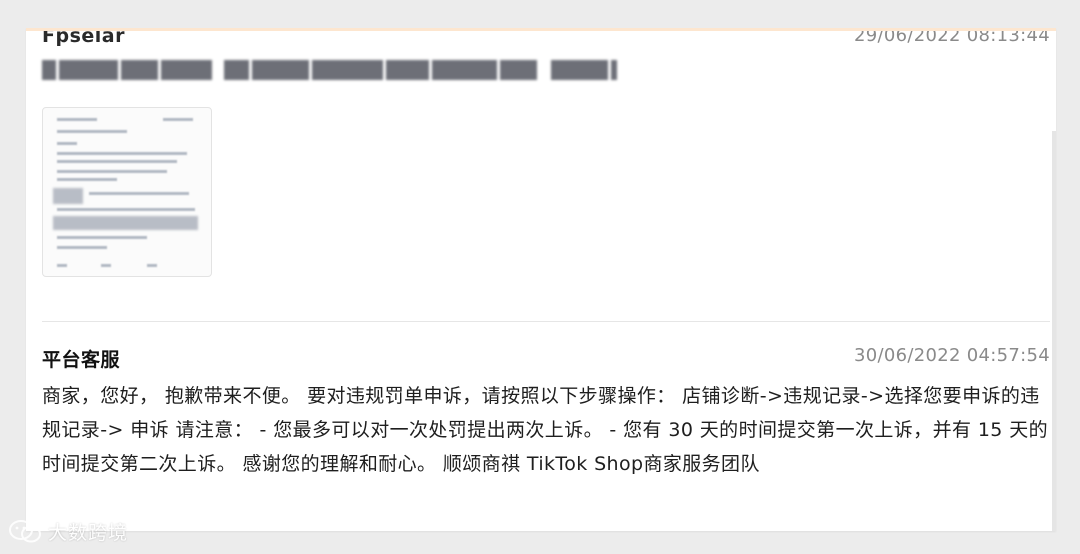 This screenshot has width=1080, height=554. I want to click on watermark-text: 大数跨境, so click(88, 533).